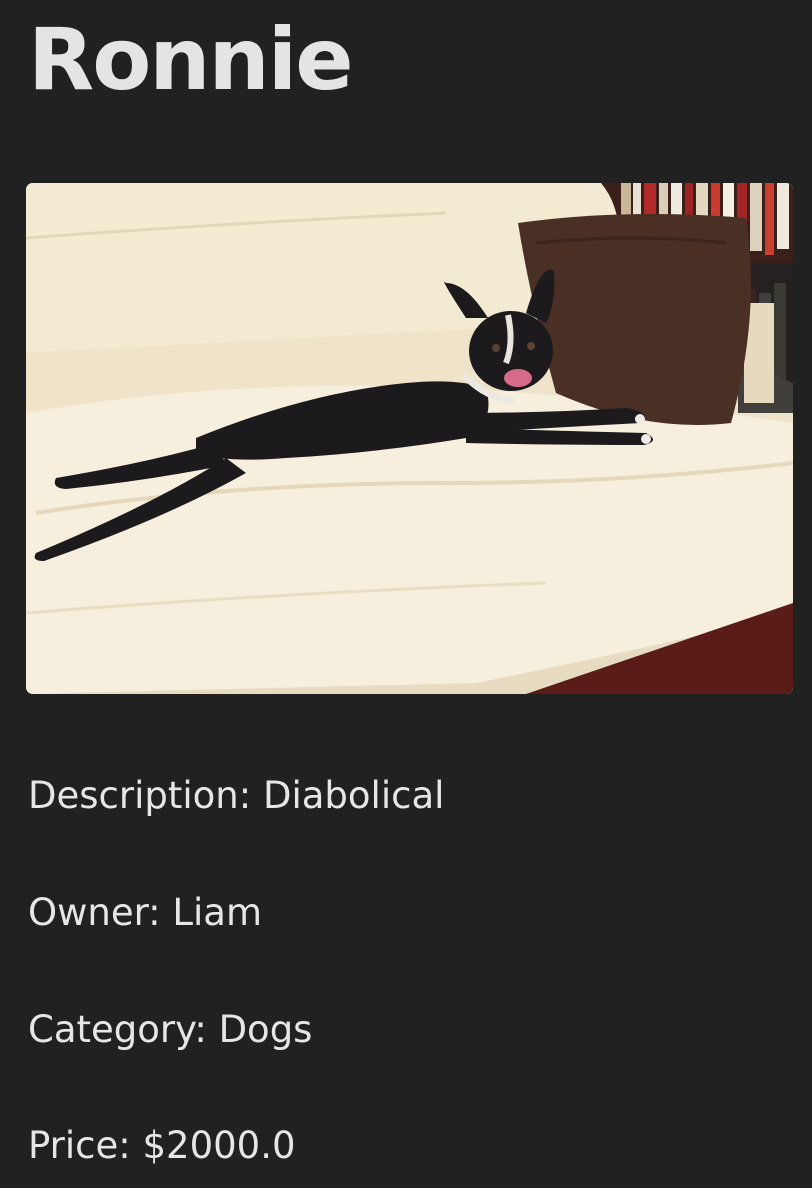 Image resolution: width=812 pixels, height=1188 pixels. I want to click on price-detail: Price: $2000.0, so click(162, 1145).